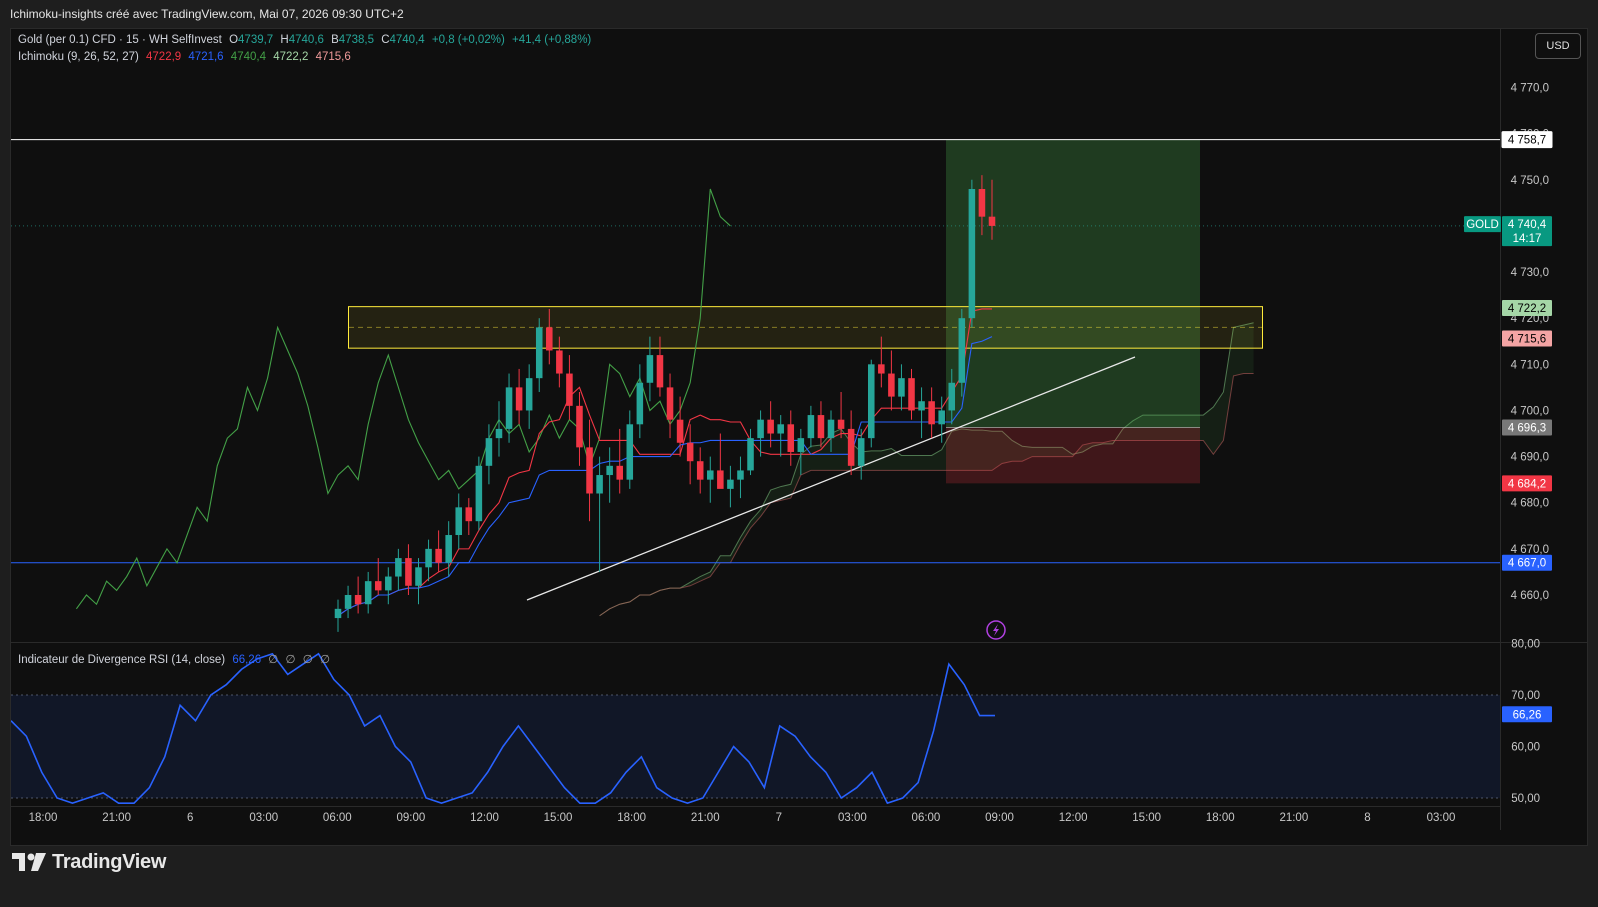 This screenshot has width=1598, height=907. I want to click on price-tag: 4 696,3, so click(1527, 427).